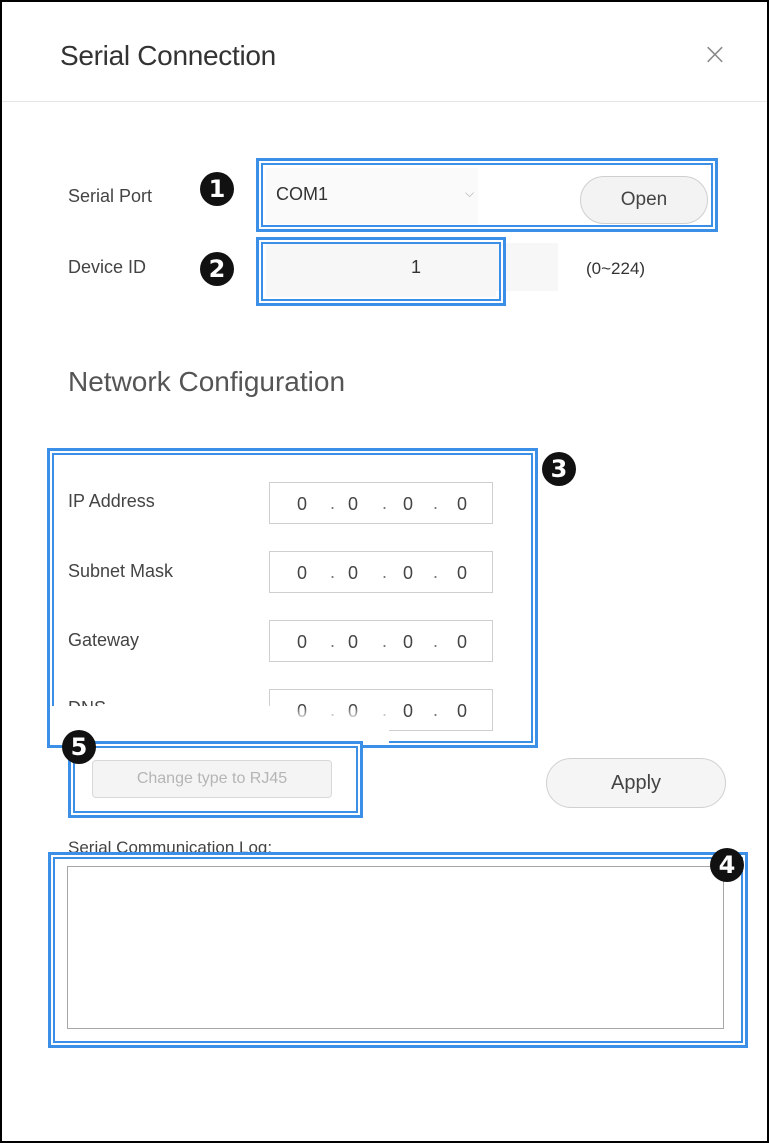 This screenshot has height=1143, width=769. What do you see at coordinates (644, 200) in the screenshot?
I see `open-button: Open` at bounding box center [644, 200].